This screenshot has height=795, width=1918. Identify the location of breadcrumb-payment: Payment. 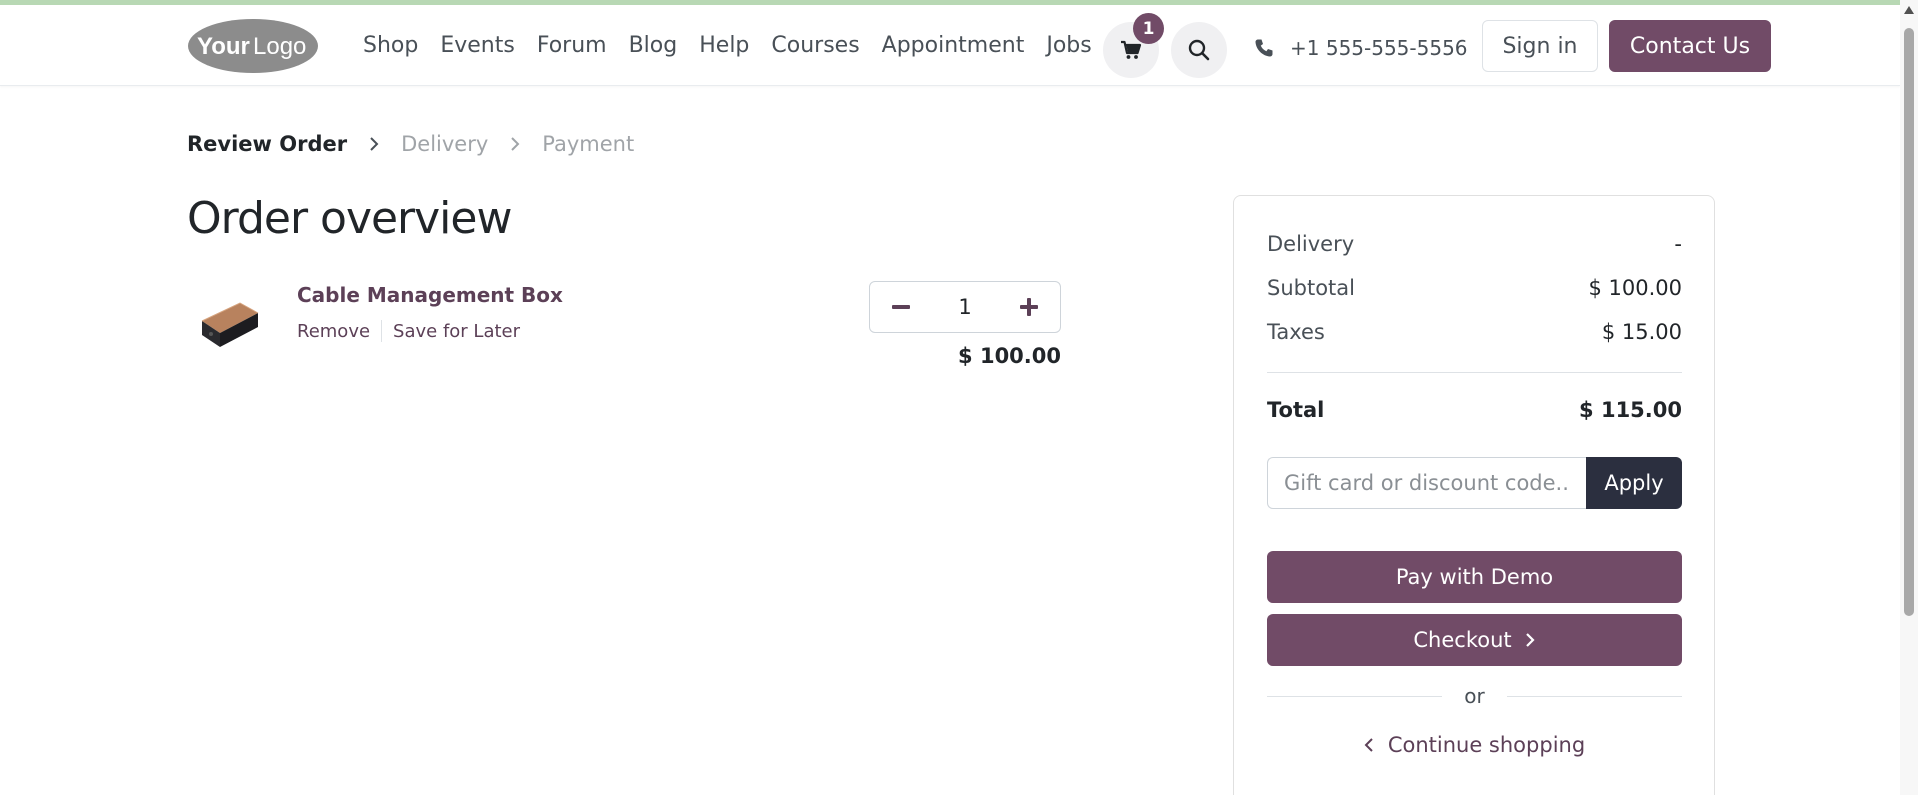
(588, 144).